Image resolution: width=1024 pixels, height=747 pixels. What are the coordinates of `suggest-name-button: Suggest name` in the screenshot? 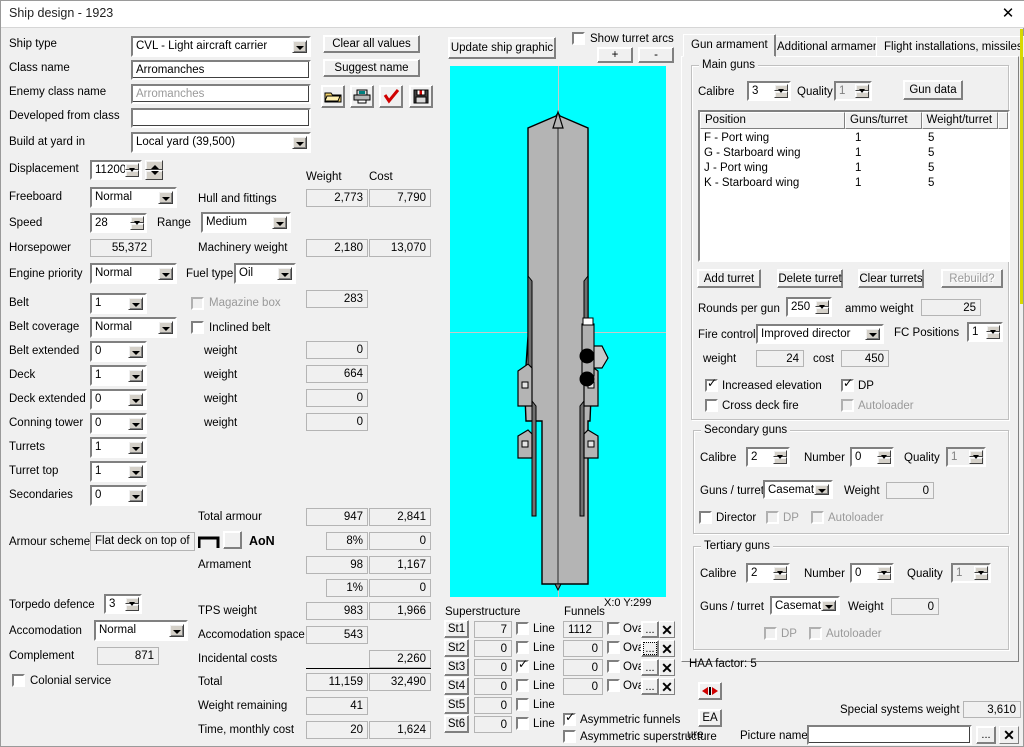 It's located at (371, 68).